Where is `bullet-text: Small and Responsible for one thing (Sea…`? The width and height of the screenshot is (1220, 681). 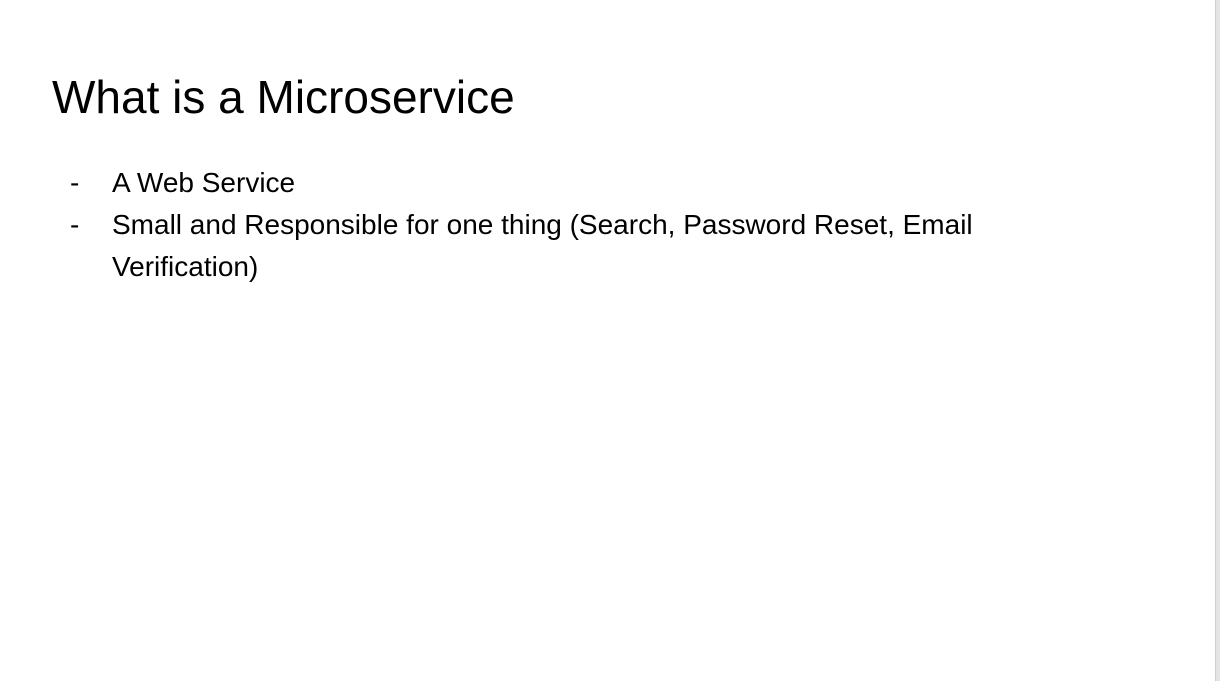 bullet-text: Small and Responsible for one thing (Sea… is located at coordinates (542, 245).